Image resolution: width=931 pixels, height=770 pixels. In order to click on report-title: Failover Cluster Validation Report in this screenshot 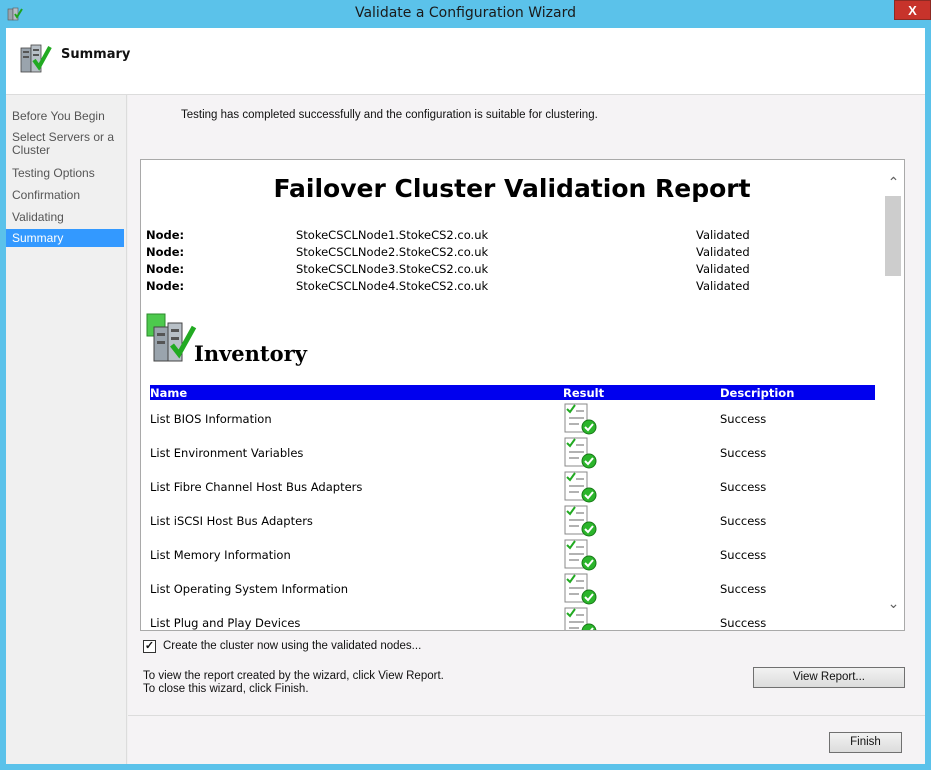, I will do `click(512, 188)`.